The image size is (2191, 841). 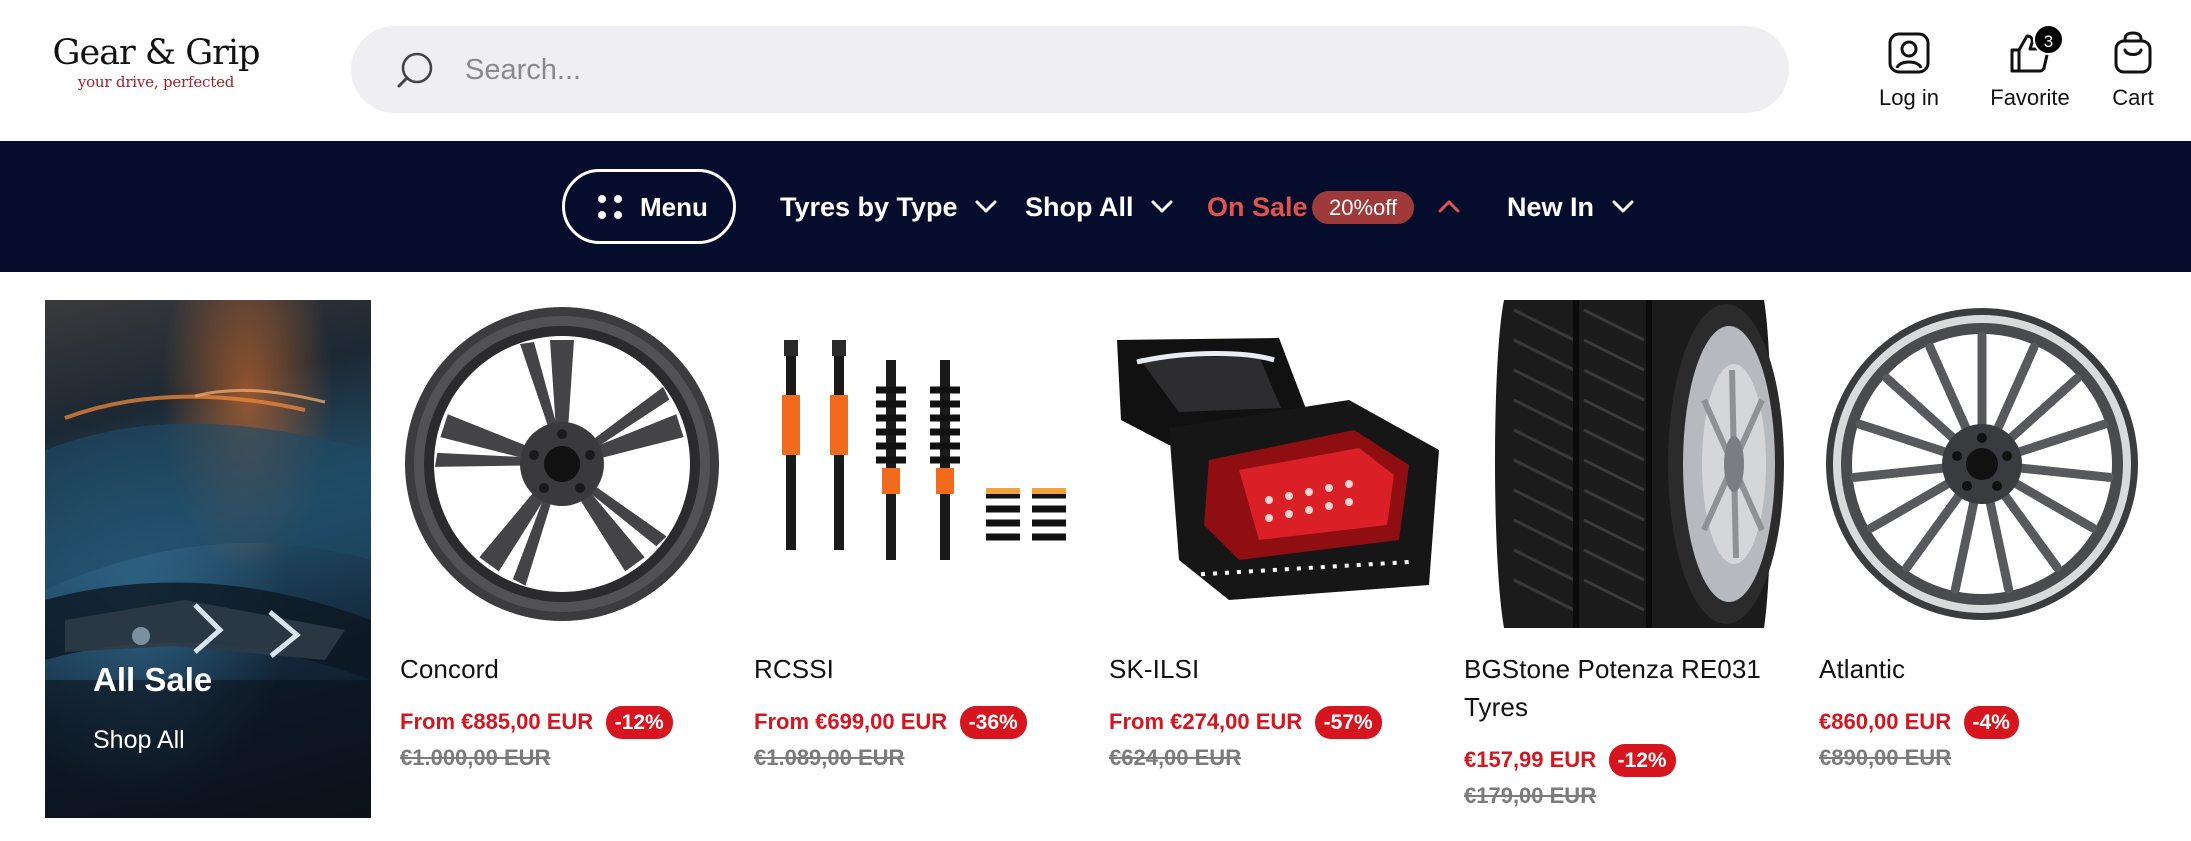 What do you see at coordinates (2030, 67) in the screenshot?
I see `favorite-button: 3 Favorite` at bounding box center [2030, 67].